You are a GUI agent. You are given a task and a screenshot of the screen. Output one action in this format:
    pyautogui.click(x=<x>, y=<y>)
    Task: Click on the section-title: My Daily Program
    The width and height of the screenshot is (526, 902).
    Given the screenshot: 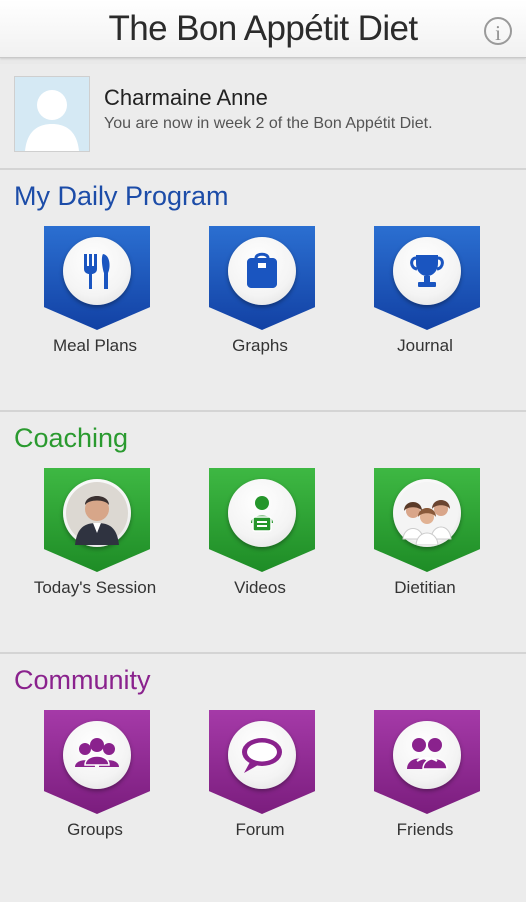 What is the action you would take?
    pyautogui.click(x=121, y=196)
    